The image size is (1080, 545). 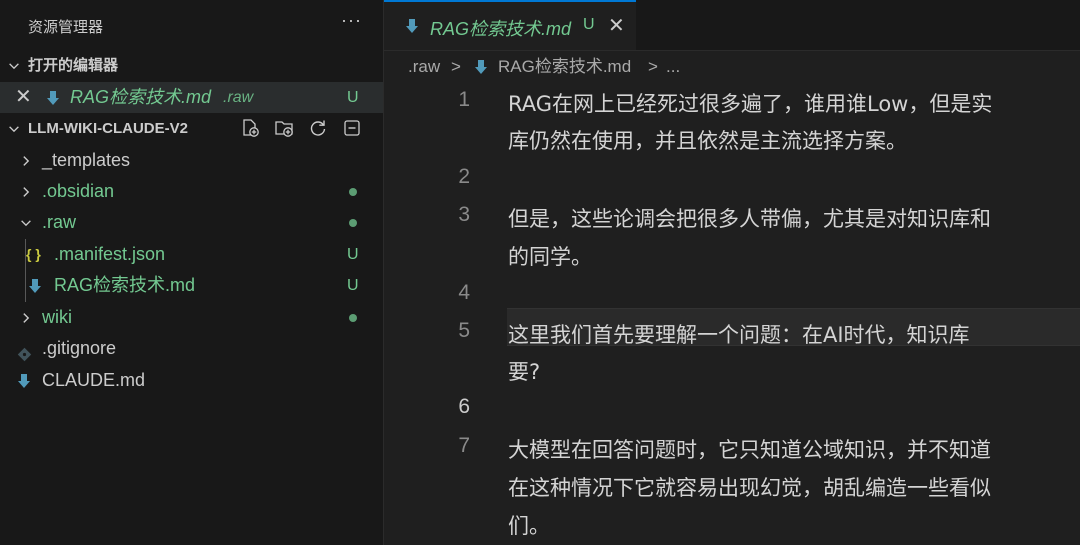 I want to click on tree-item-label: .raw, so click(x=59, y=222).